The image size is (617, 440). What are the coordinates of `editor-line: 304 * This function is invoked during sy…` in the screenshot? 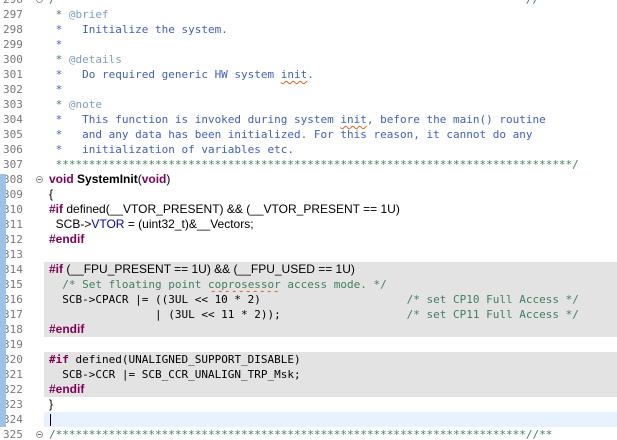 It's located at (308, 119).